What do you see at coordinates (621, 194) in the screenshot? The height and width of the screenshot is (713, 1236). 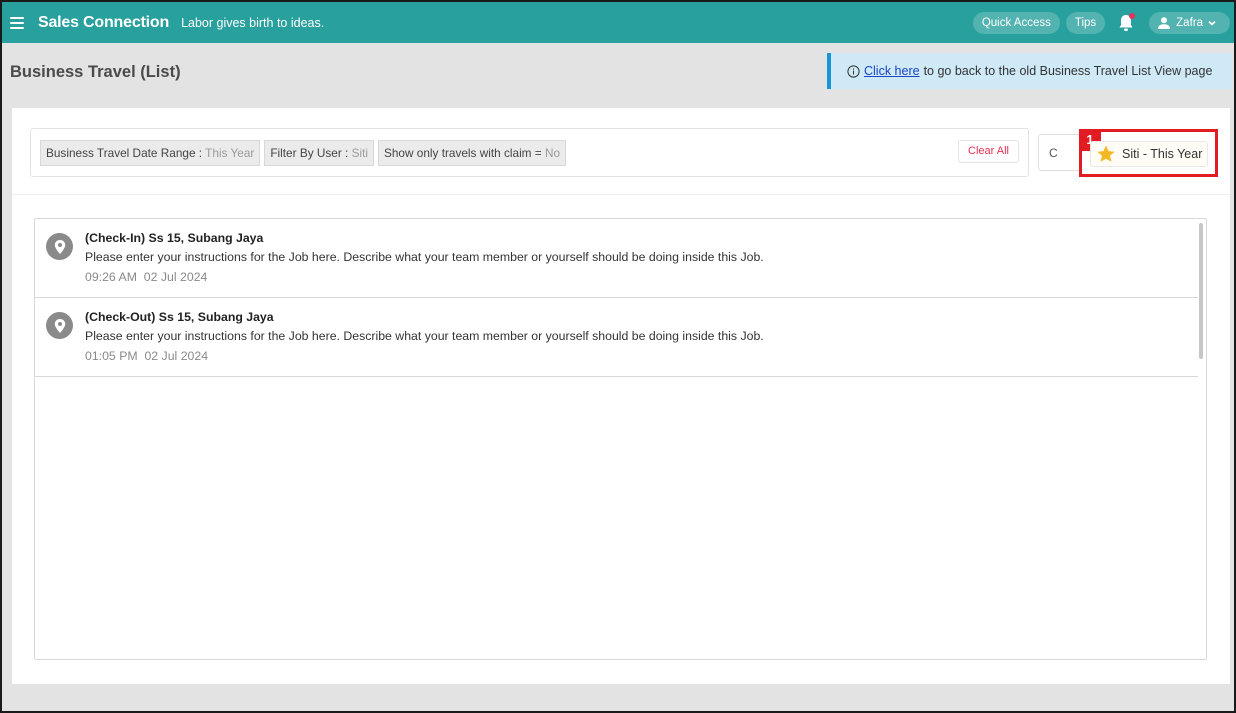 I see `divider` at bounding box center [621, 194].